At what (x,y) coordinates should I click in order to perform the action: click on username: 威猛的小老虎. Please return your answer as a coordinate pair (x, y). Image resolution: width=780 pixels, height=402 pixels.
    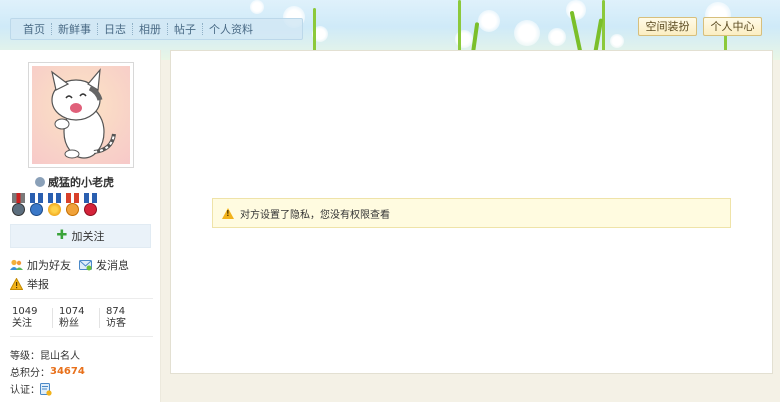
    Looking at the image, I should click on (81, 182).